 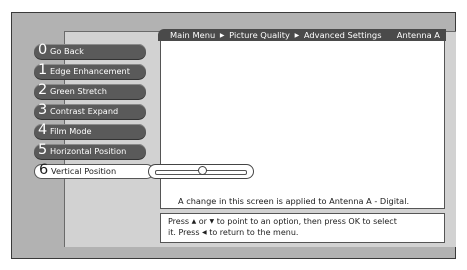 What do you see at coordinates (78, 91) in the screenshot?
I see `menu-item-label: Green Stretch` at bounding box center [78, 91].